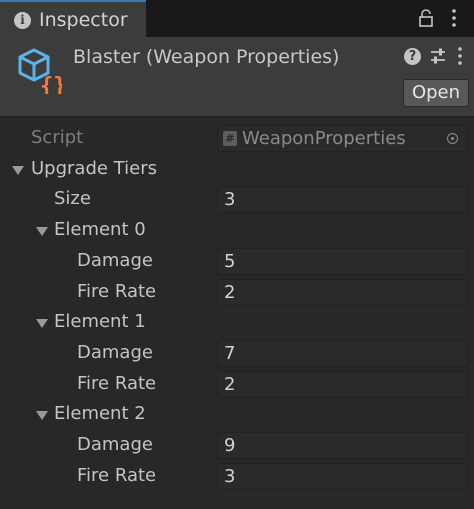  Describe the element at coordinates (206, 57) in the screenshot. I see `object-title: Blaster (Weapon Properties)` at that location.